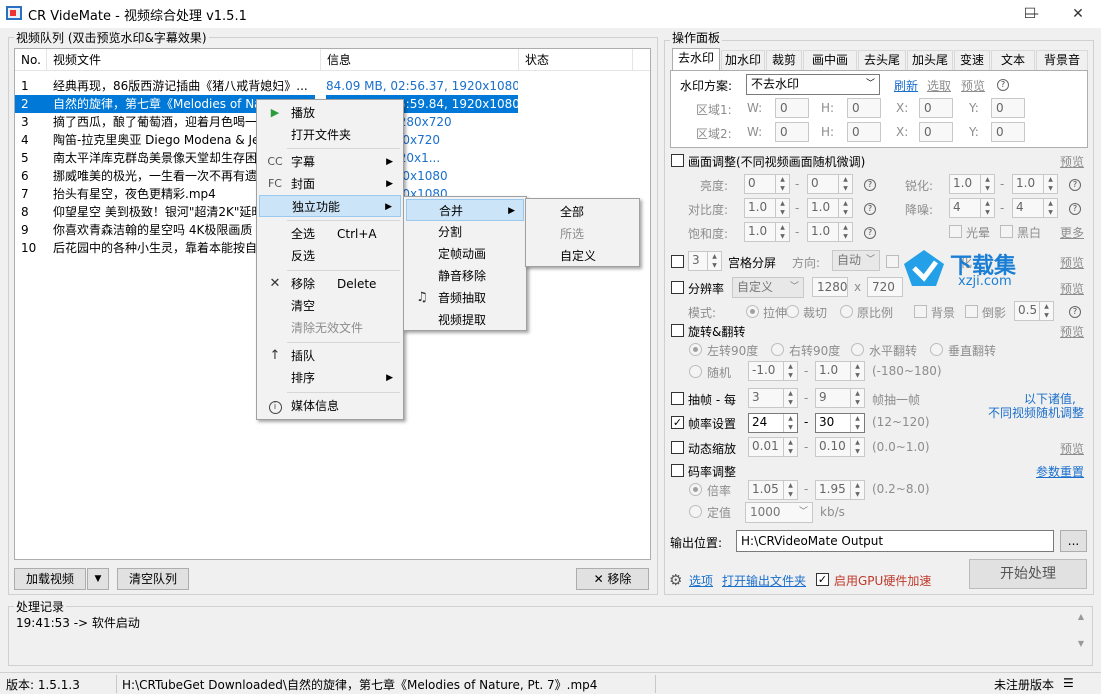 Image resolution: width=1101 pixels, height=694 pixels. What do you see at coordinates (792, 311) in the screenshot?
I see `crop-radio` at bounding box center [792, 311].